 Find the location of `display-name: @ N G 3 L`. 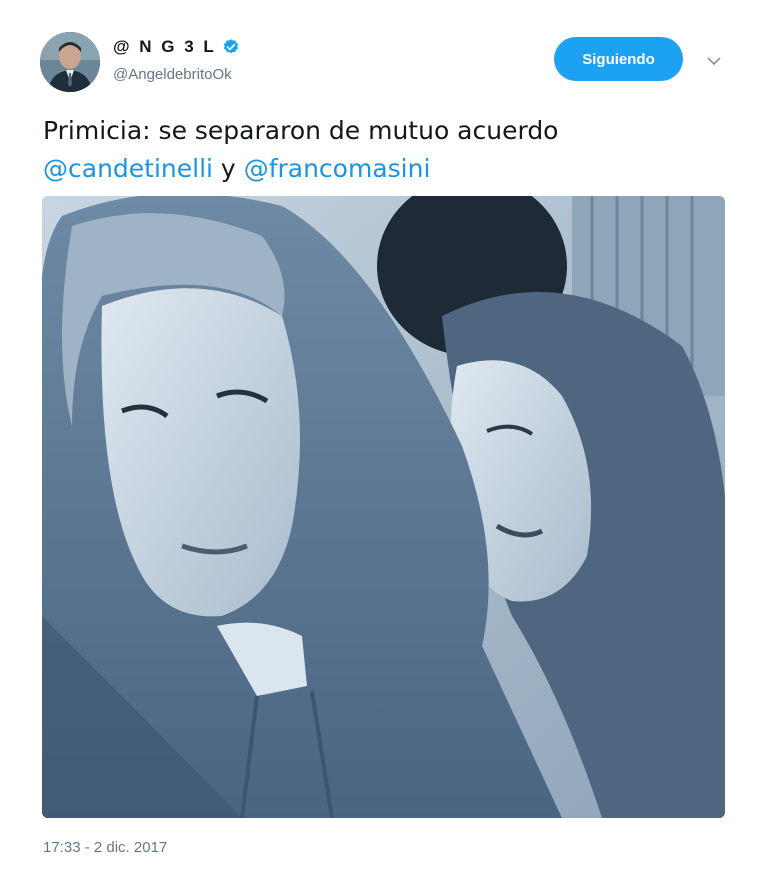

display-name: @ N G 3 L is located at coordinates (164, 47).